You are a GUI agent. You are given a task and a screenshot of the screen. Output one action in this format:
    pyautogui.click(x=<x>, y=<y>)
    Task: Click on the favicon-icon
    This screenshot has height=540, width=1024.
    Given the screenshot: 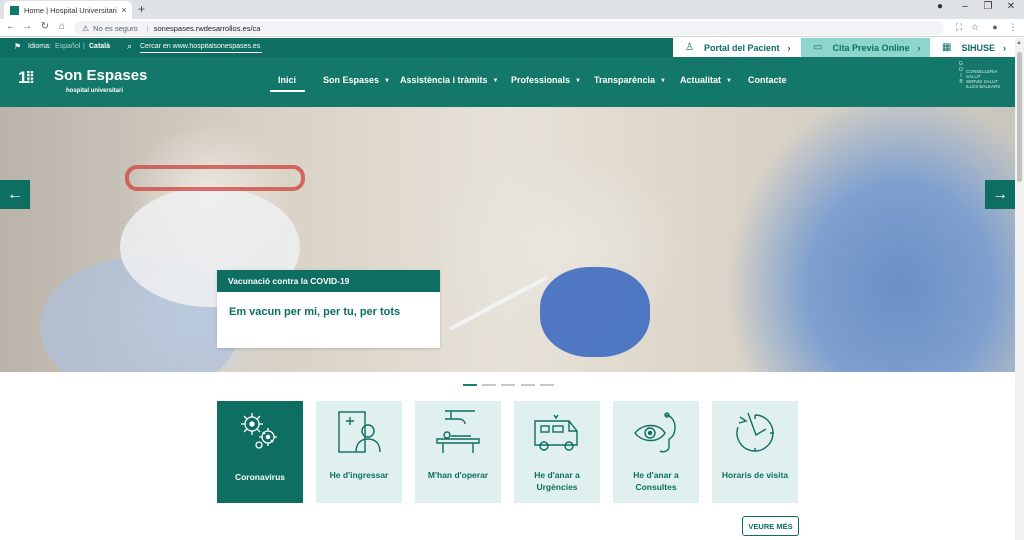 What is the action you would take?
    pyautogui.click(x=14, y=10)
    